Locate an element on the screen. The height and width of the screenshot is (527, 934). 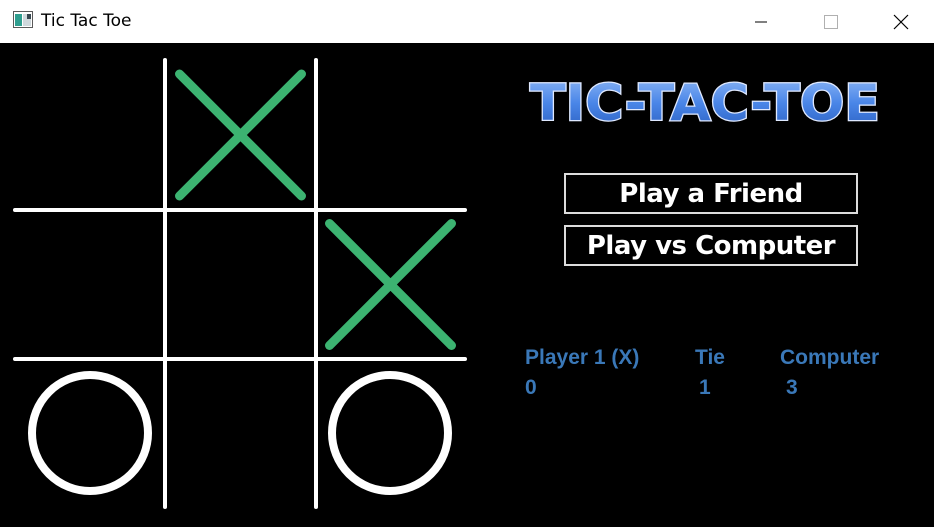
tie-score: 1 is located at coordinates (705, 387).